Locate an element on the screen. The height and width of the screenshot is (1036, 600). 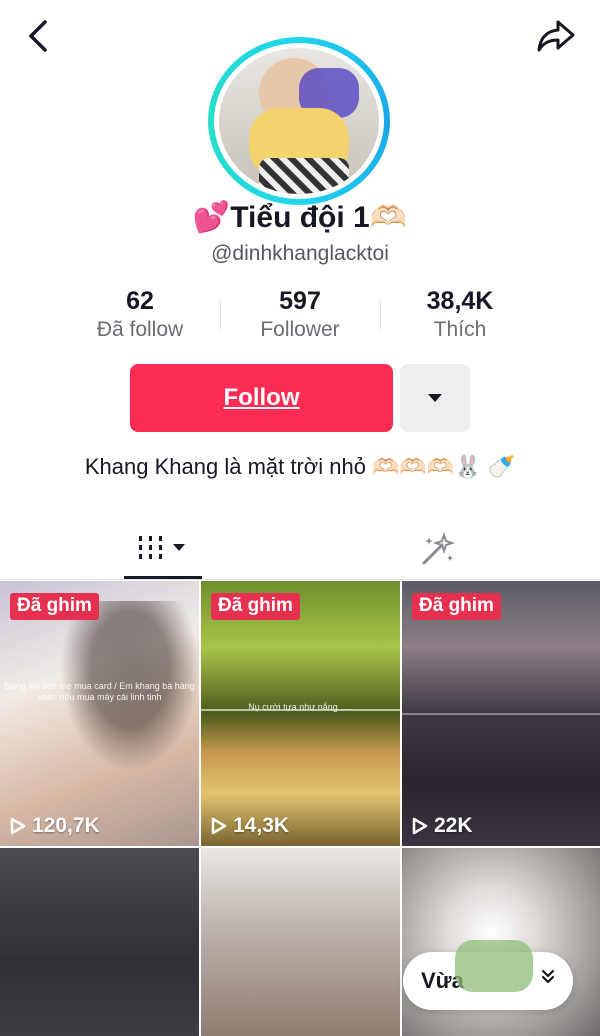
stat-likes: 38,4K Thích is located at coordinates (460, 315).